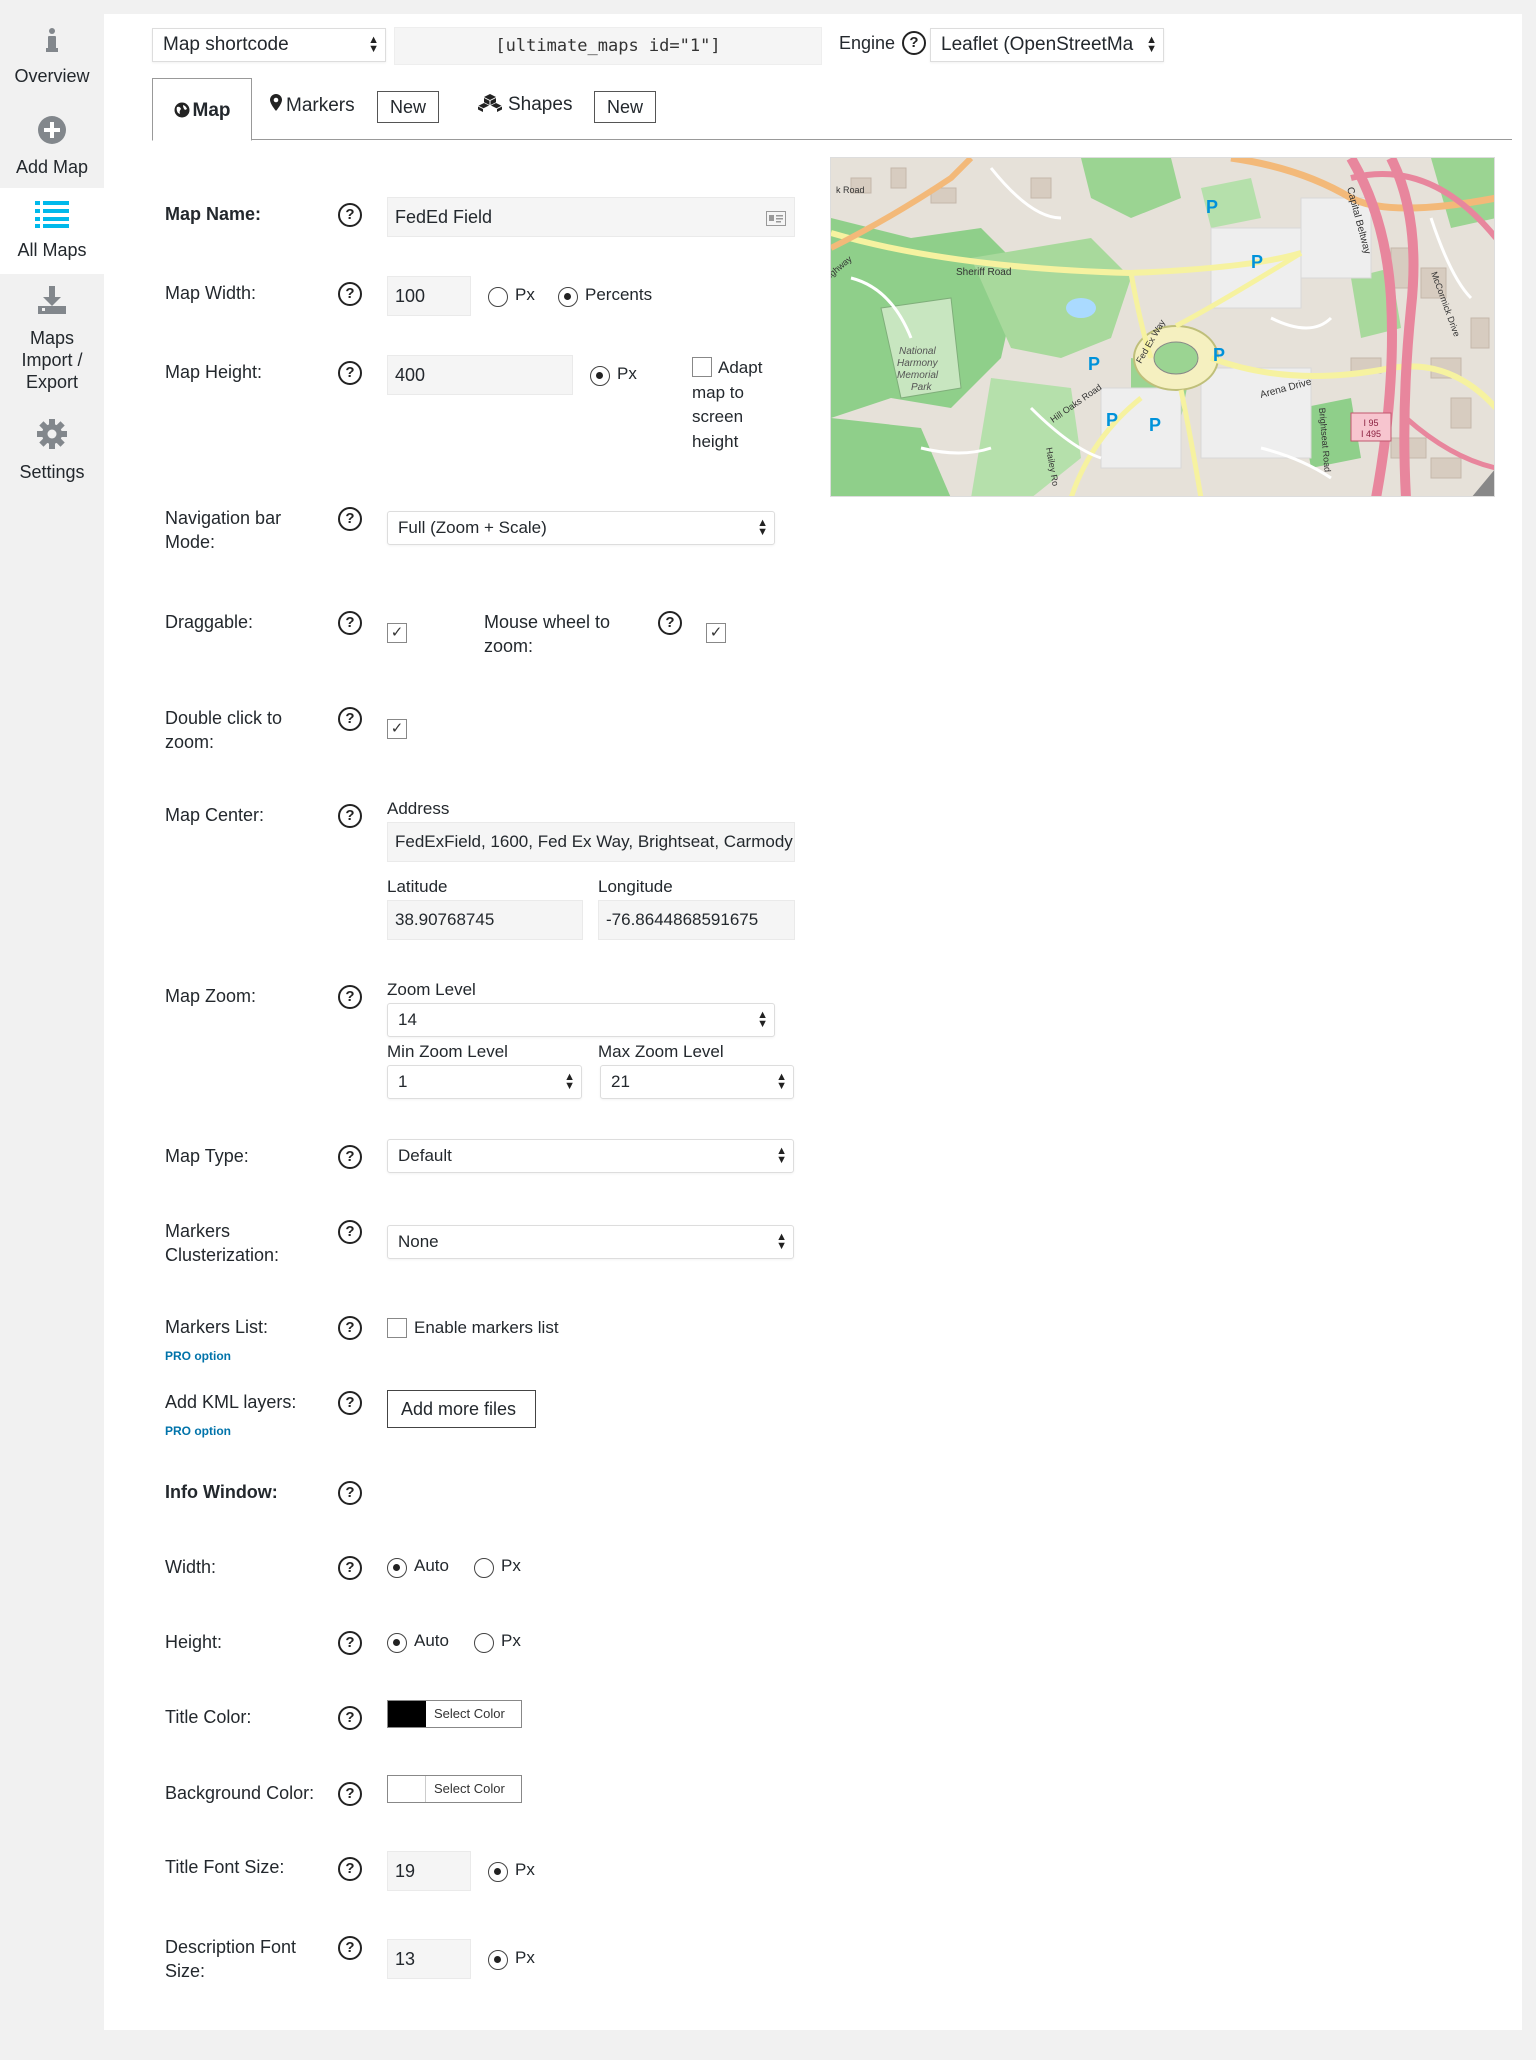  I want to click on max-zoom-label: Max Zoom Level, so click(661, 1051).